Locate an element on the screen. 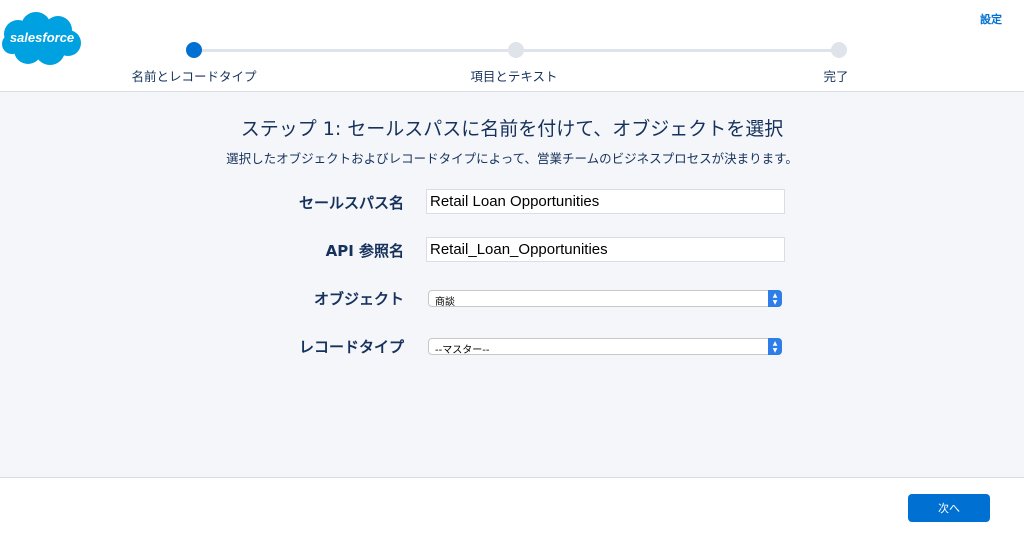 This screenshot has width=1024, height=538. api-name-input is located at coordinates (605, 249).